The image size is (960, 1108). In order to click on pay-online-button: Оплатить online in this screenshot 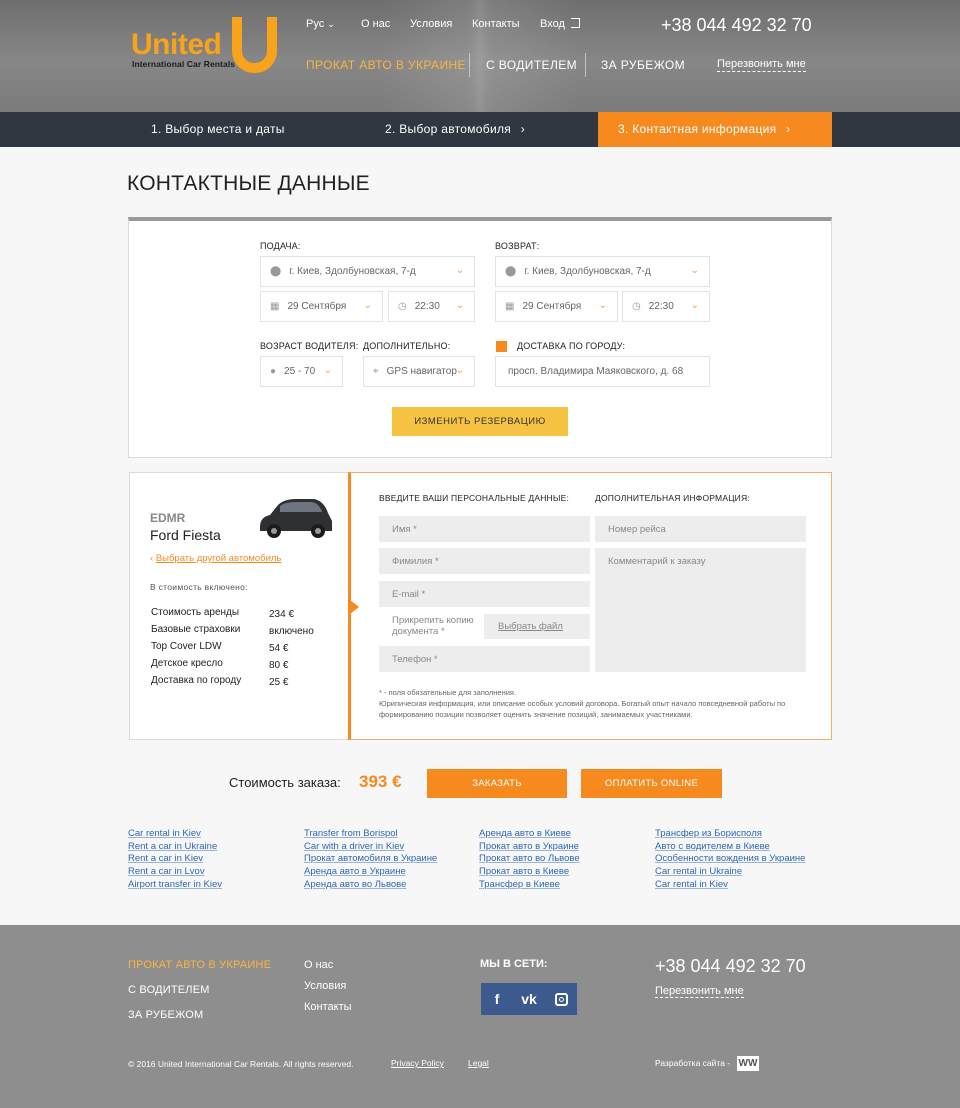, I will do `click(651, 783)`.